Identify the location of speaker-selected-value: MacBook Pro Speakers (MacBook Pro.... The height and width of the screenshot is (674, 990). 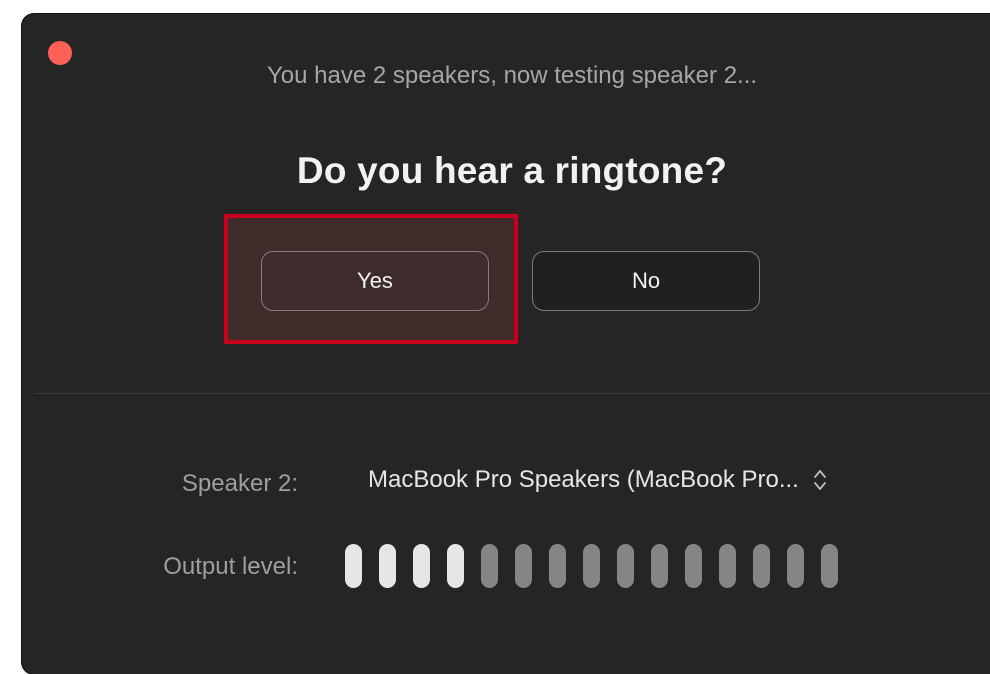
(583, 479).